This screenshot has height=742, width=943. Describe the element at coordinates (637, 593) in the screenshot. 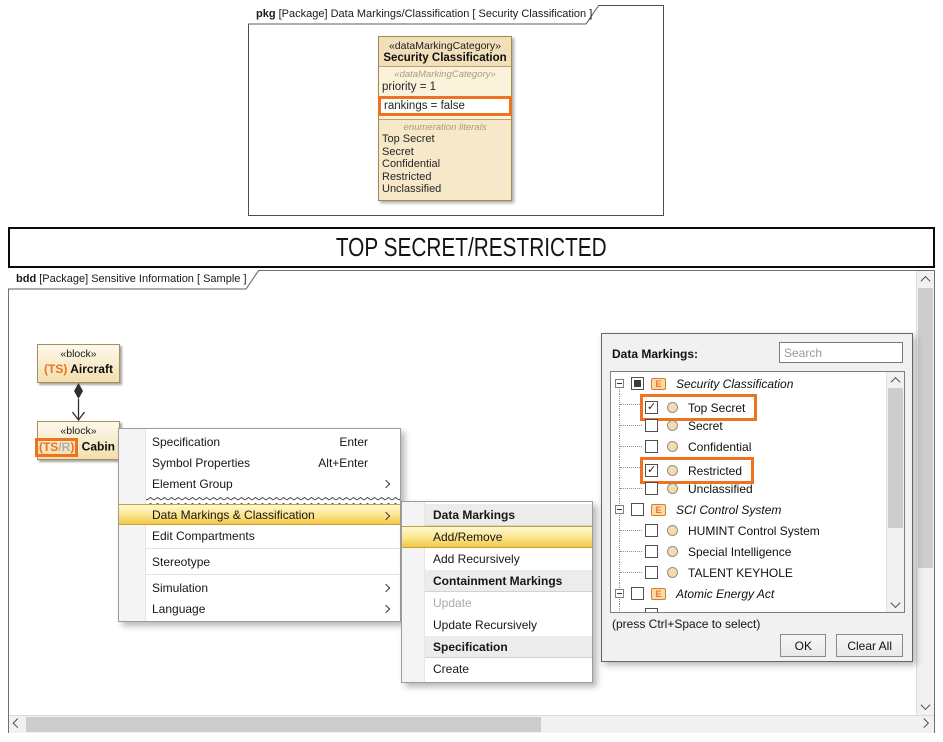

I see `checkbox-atomic-energy-act` at that location.